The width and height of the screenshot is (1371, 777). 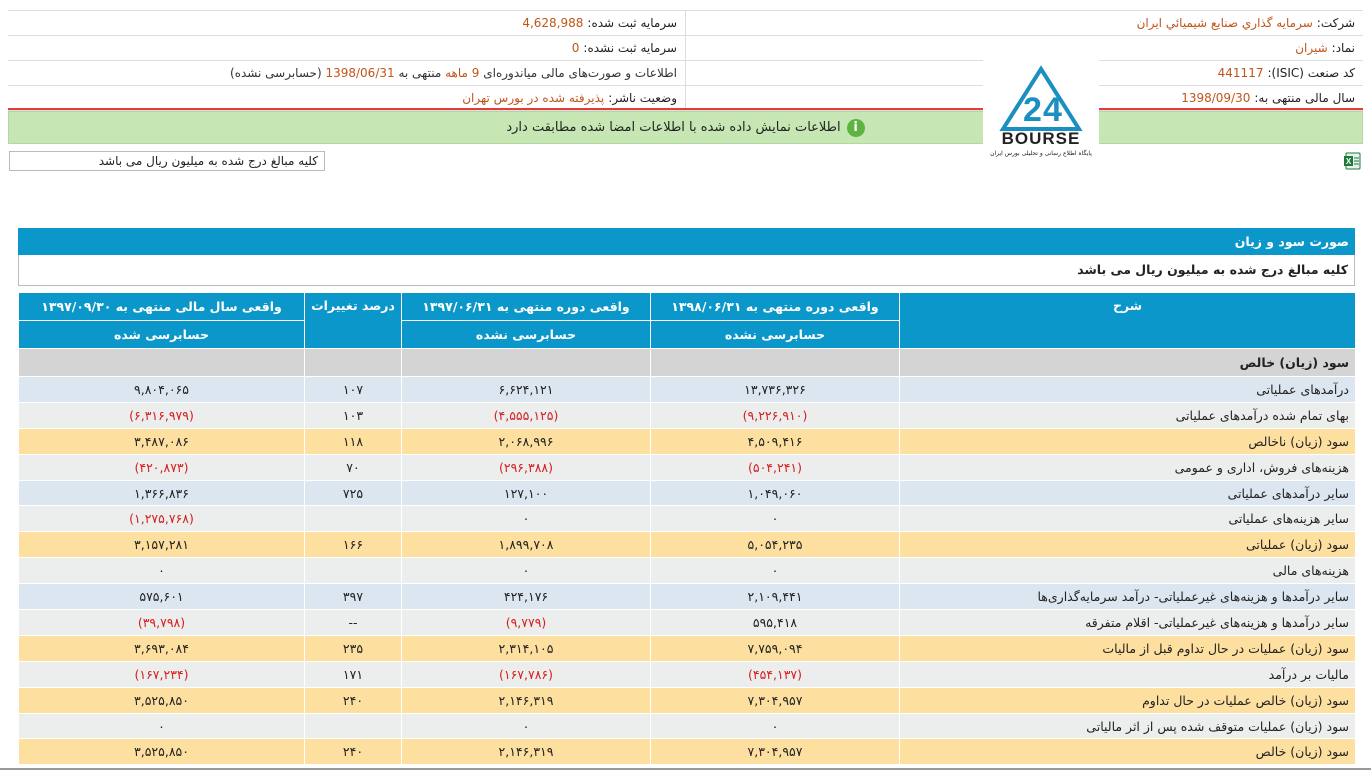 I want to click on registered-capital-value: 4,628,988, so click(x=553, y=23).